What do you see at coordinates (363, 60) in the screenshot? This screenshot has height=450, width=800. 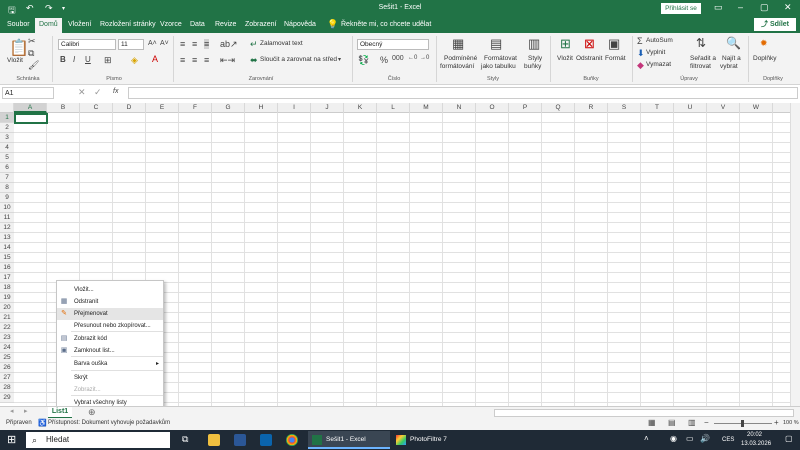 I see `accounting-format-icon: 💱` at bounding box center [363, 60].